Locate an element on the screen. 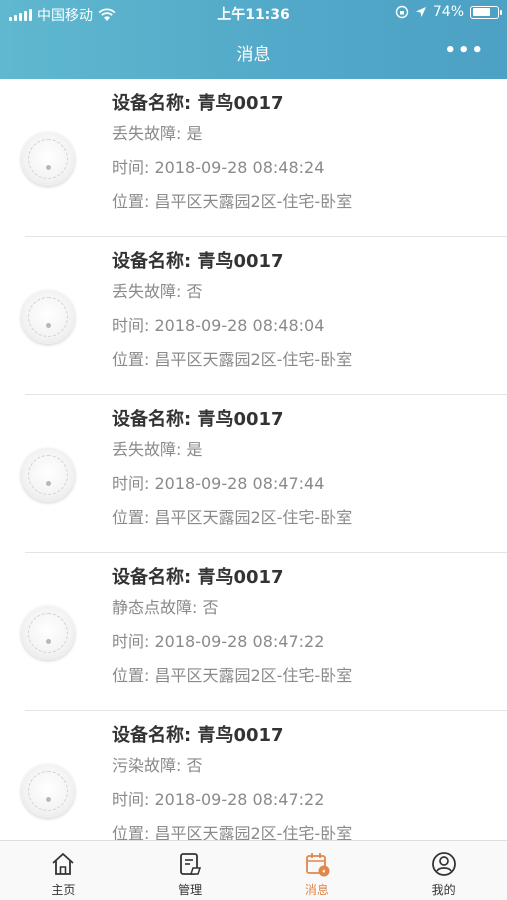 The width and height of the screenshot is (507, 900). tab-manage-label: 管理 is located at coordinates (190, 890).